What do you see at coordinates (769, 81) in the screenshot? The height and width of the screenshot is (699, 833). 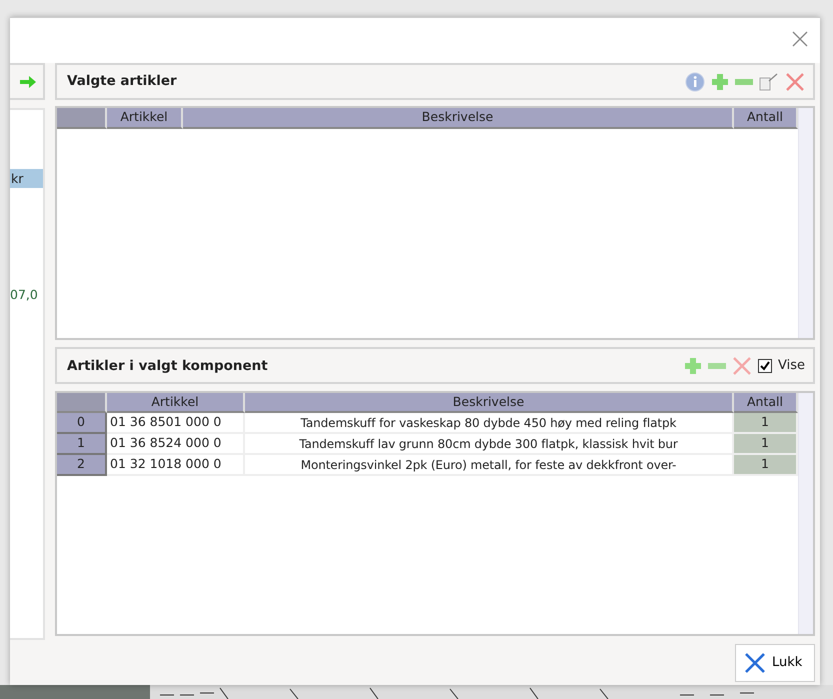 I see `edit-icon` at bounding box center [769, 81].